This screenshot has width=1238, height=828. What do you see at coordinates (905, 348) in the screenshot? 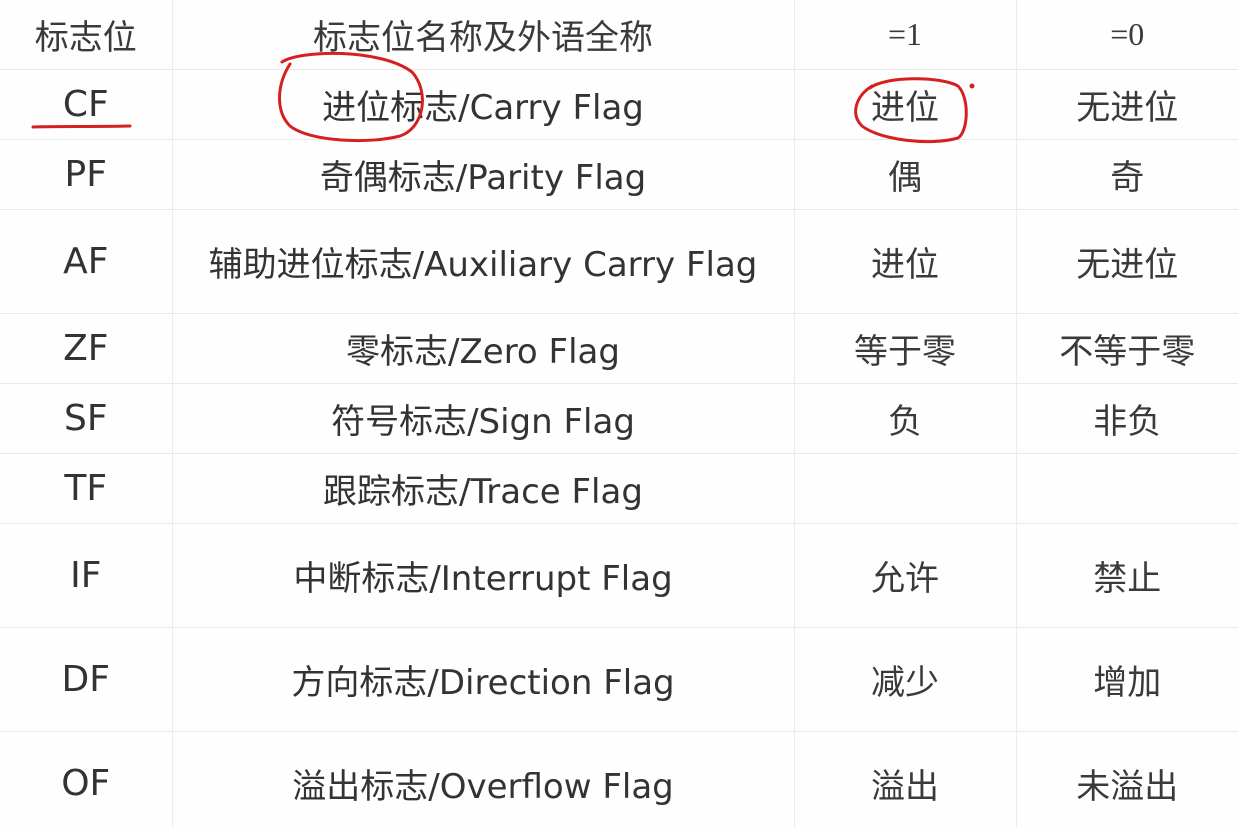
I see `flag-set-meaning: 等于零` at bounding box center [905, 348].